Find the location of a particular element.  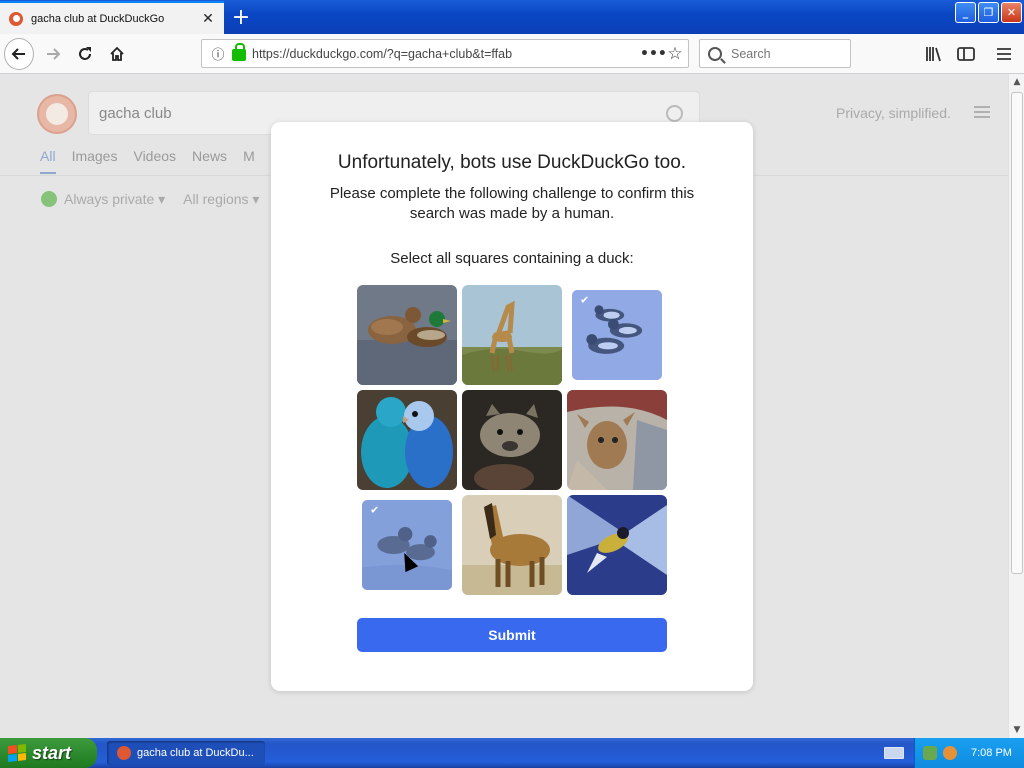

tile-ducklings: ✔ is located at coordinates (407, 545).